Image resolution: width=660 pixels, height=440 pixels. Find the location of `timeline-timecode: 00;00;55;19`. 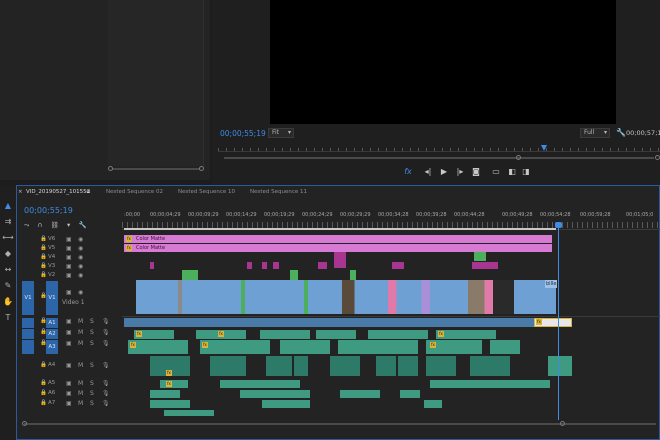

timeline-timecode: 00;00;55;19 is located at coordinates (48, 210).